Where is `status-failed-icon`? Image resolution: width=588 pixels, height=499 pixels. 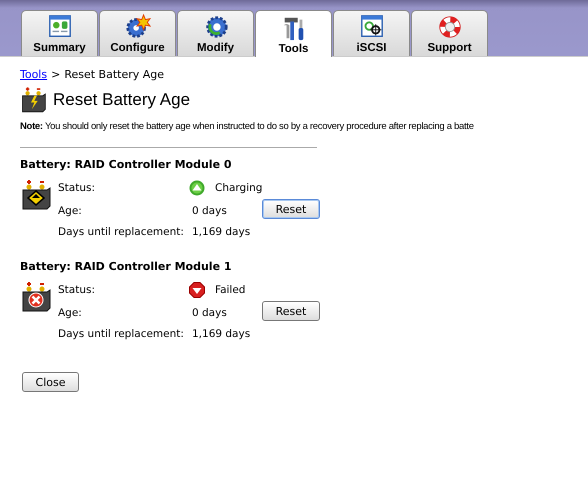
status-failed-icon is located at coordinates (197, 290).